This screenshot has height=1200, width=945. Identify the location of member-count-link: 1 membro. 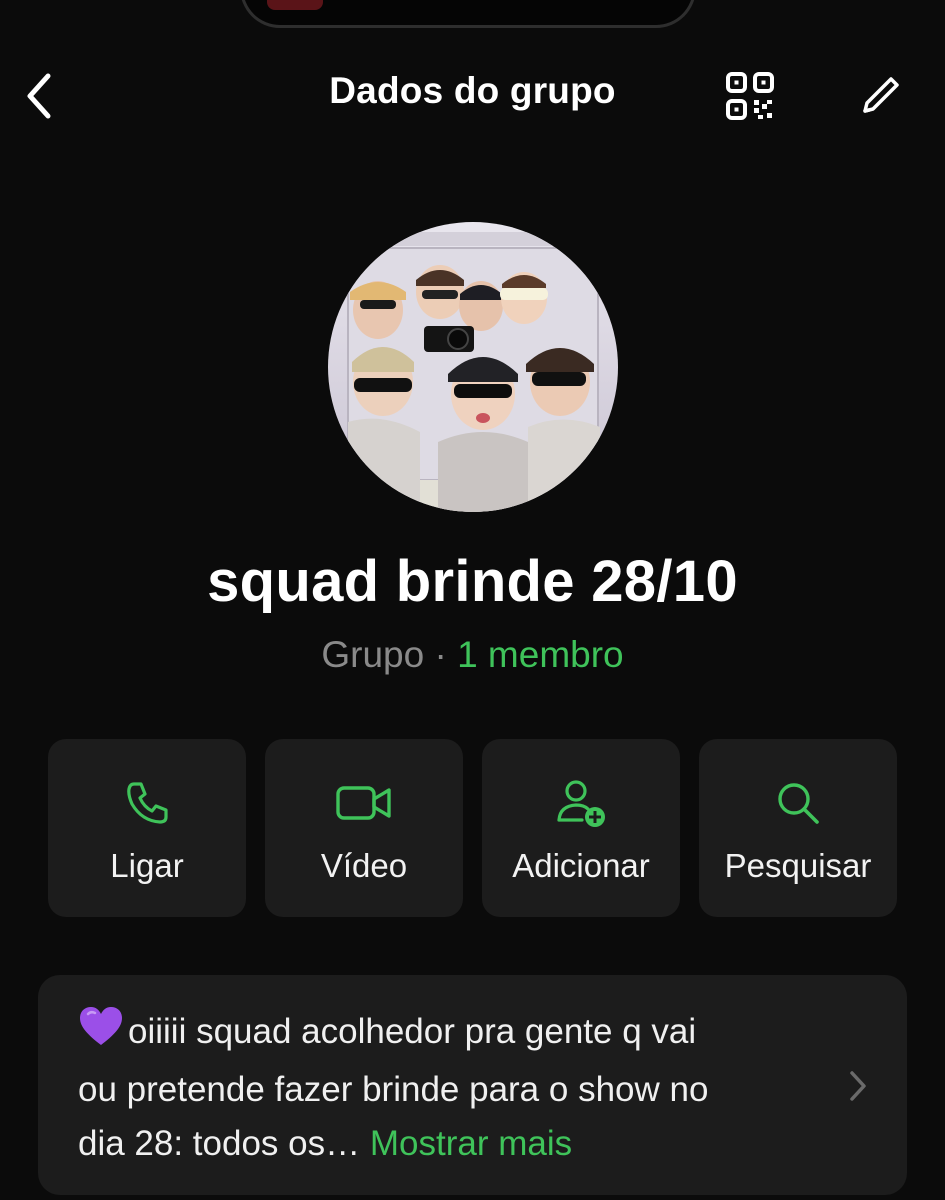
(540, 654).